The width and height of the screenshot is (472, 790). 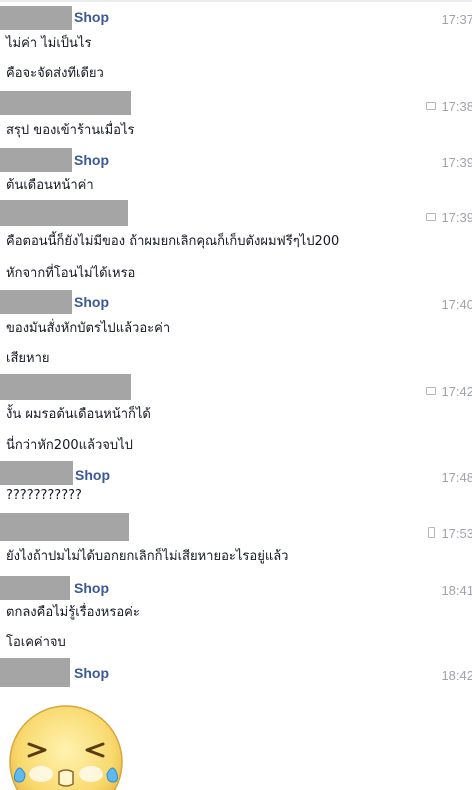 What do you see at coordinates (78, 414) in the screenshot?
I see `message-text: งั้น ผมรอต้นเดือนหน้าก็ได้` at bounding box center [78, 414].